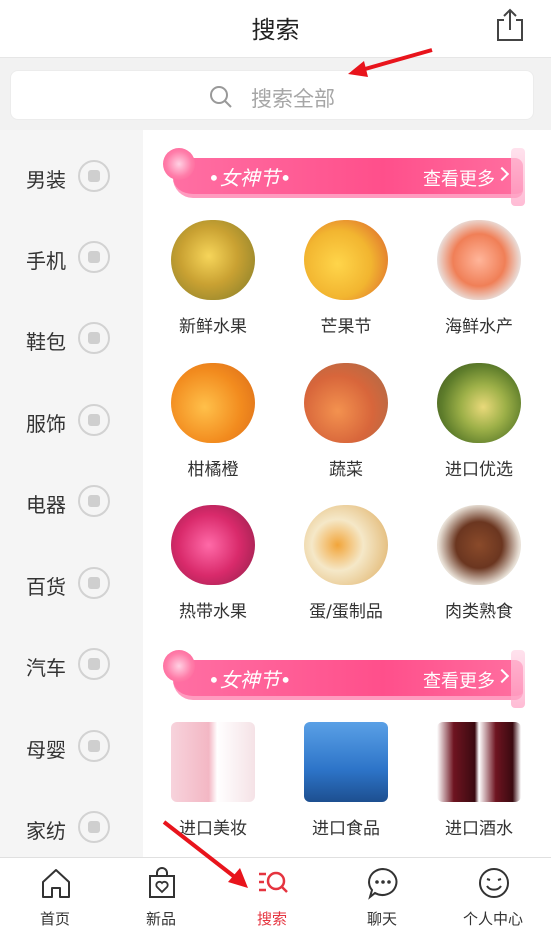 The width and height of the screenshot is (551, 932). What do you see at coordinates (346, 260) in the screenshot?
I see `mango-image` at bounding box center [346, 260].